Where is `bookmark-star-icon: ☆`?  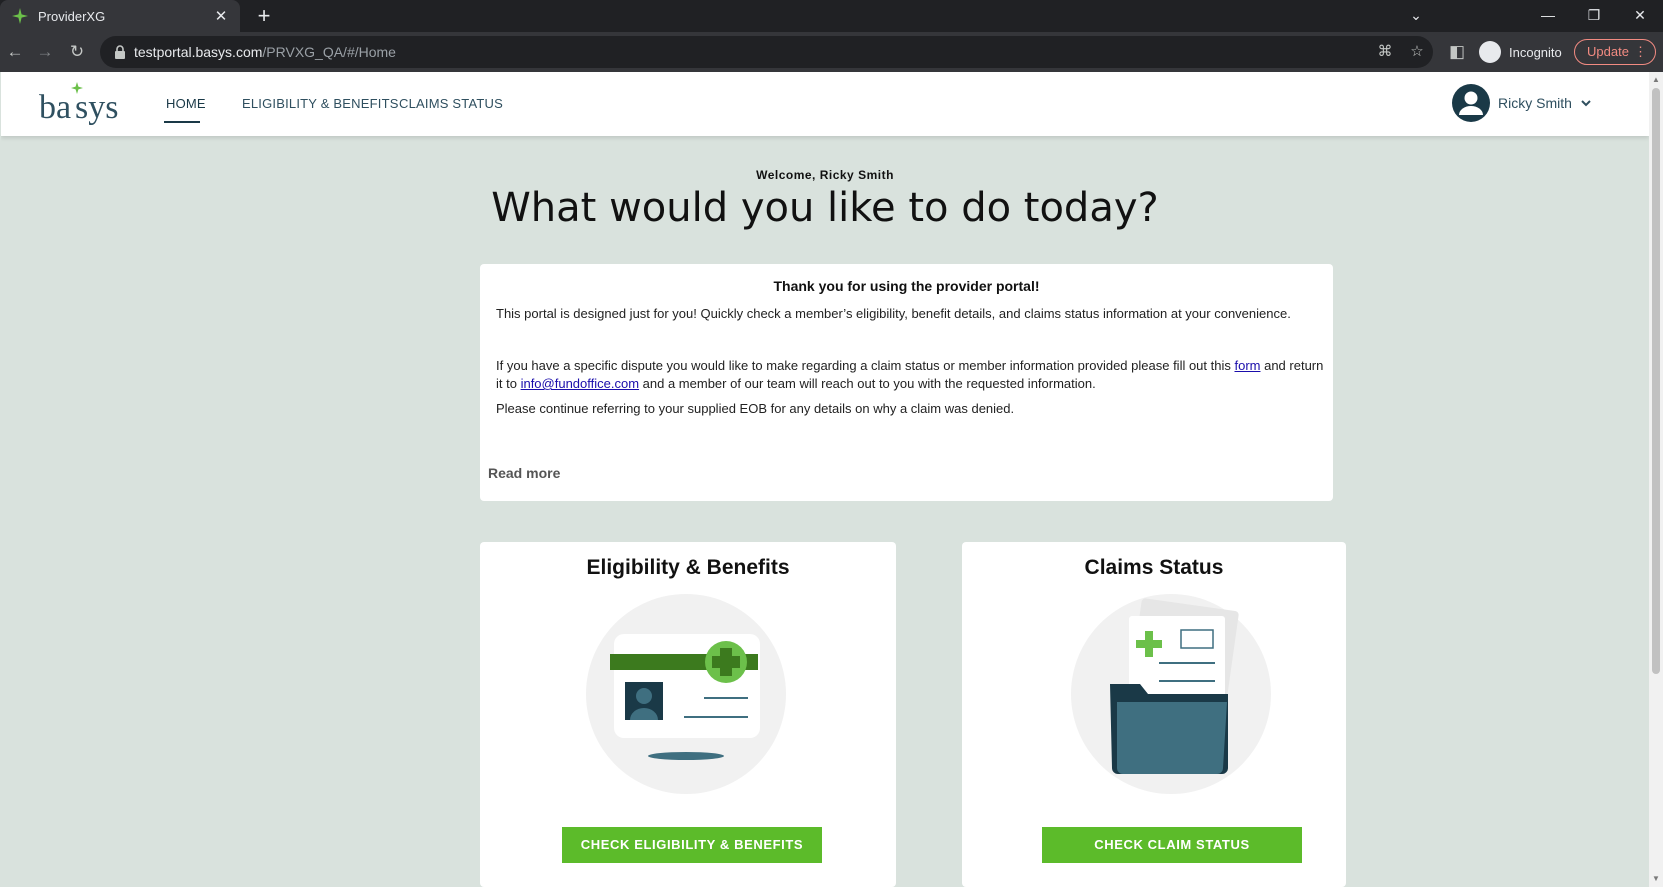
bookmark-star-icon: ☆ is located at coordinates (1417, 52).